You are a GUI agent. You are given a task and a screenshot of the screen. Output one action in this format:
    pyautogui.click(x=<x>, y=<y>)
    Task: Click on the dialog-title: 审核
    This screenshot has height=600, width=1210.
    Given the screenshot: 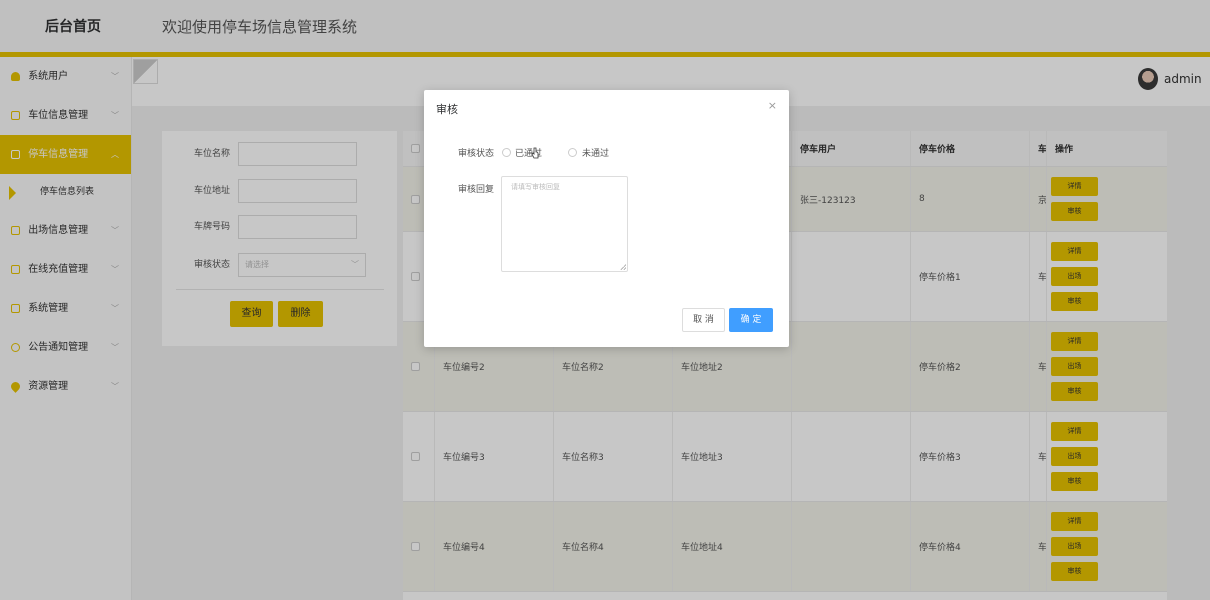 What is the action you would take?
    pyautogui.click(x=447, y=109)
    